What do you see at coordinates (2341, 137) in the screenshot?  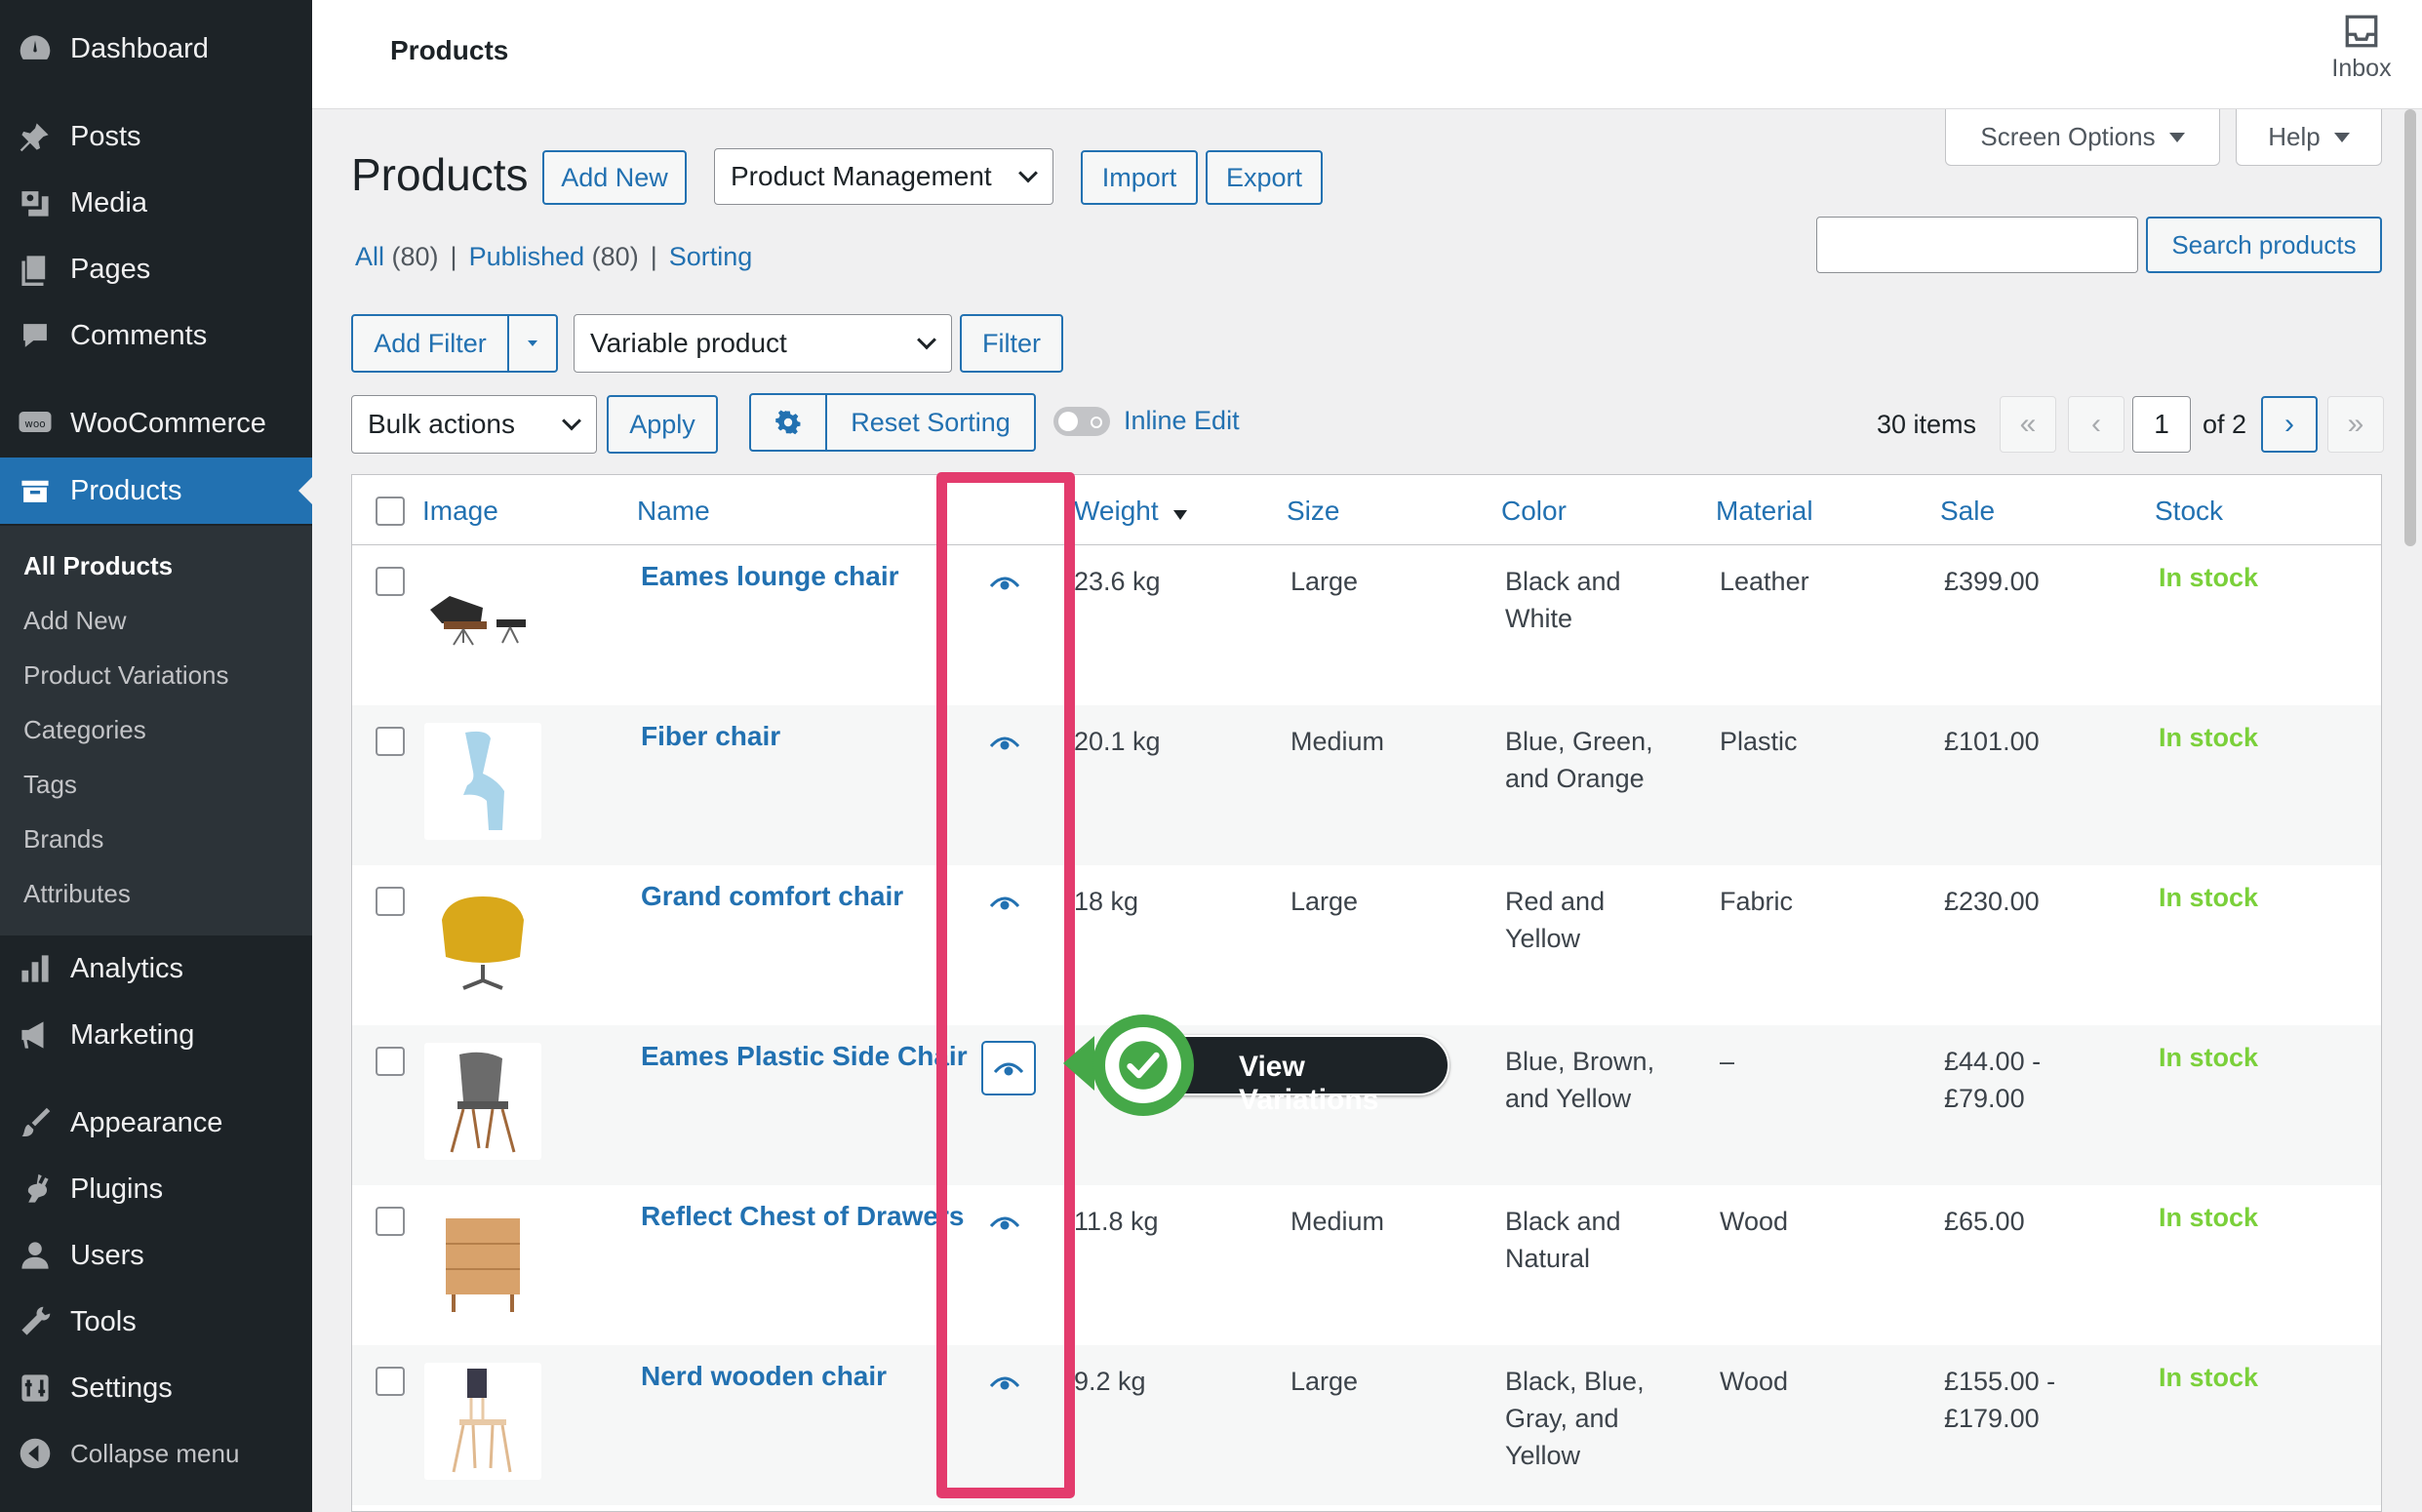 I see `triangle-down-icon` at bounding box center [2341, 137].